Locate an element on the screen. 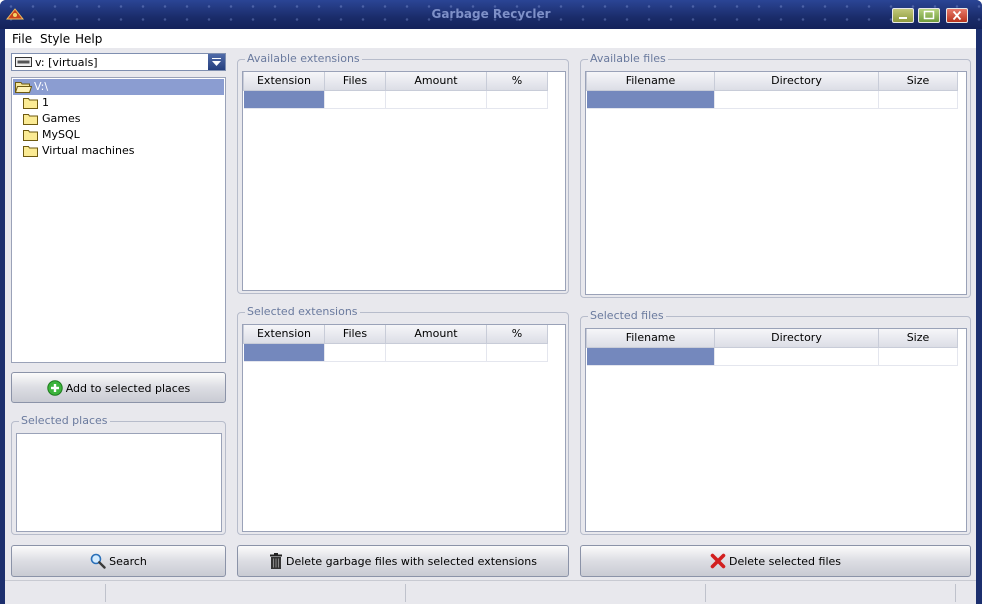  selected-extensions-title: Selected extensions is located at coordinates (302, 311).